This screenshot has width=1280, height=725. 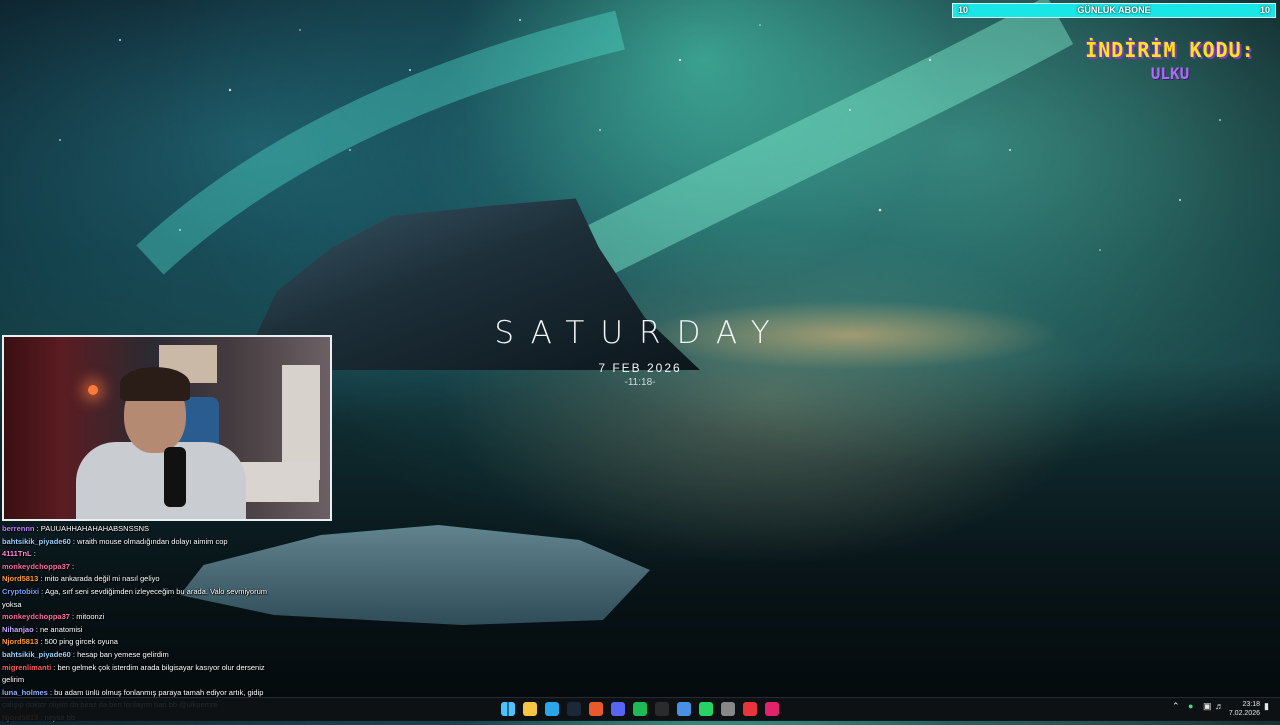 I want to click on webcam-feed, so click(x=167, y=428).